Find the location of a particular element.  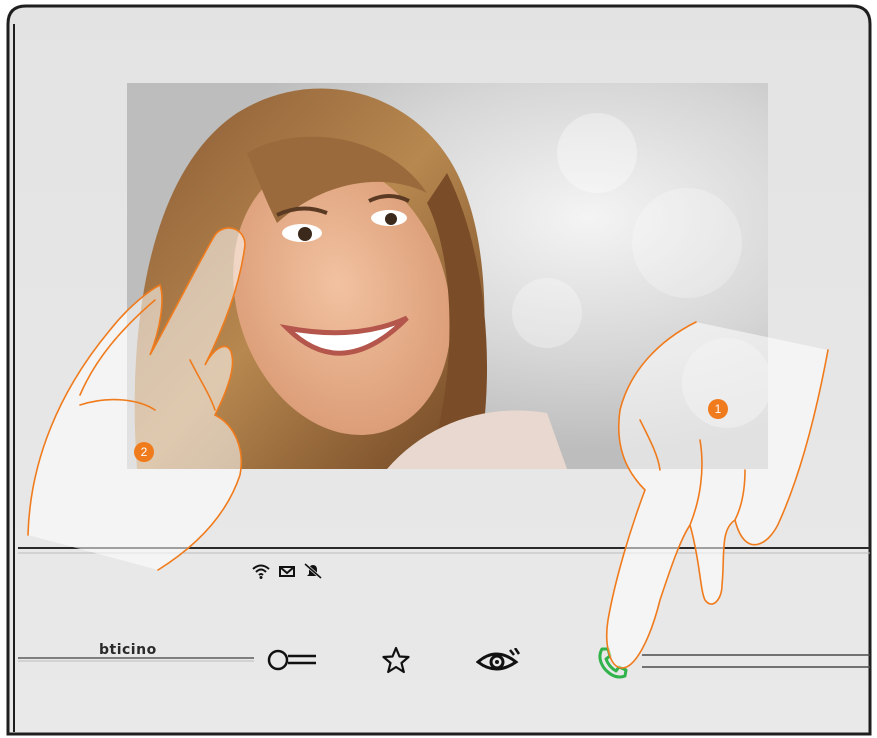

key-icon is located at coordinates (291, 660).